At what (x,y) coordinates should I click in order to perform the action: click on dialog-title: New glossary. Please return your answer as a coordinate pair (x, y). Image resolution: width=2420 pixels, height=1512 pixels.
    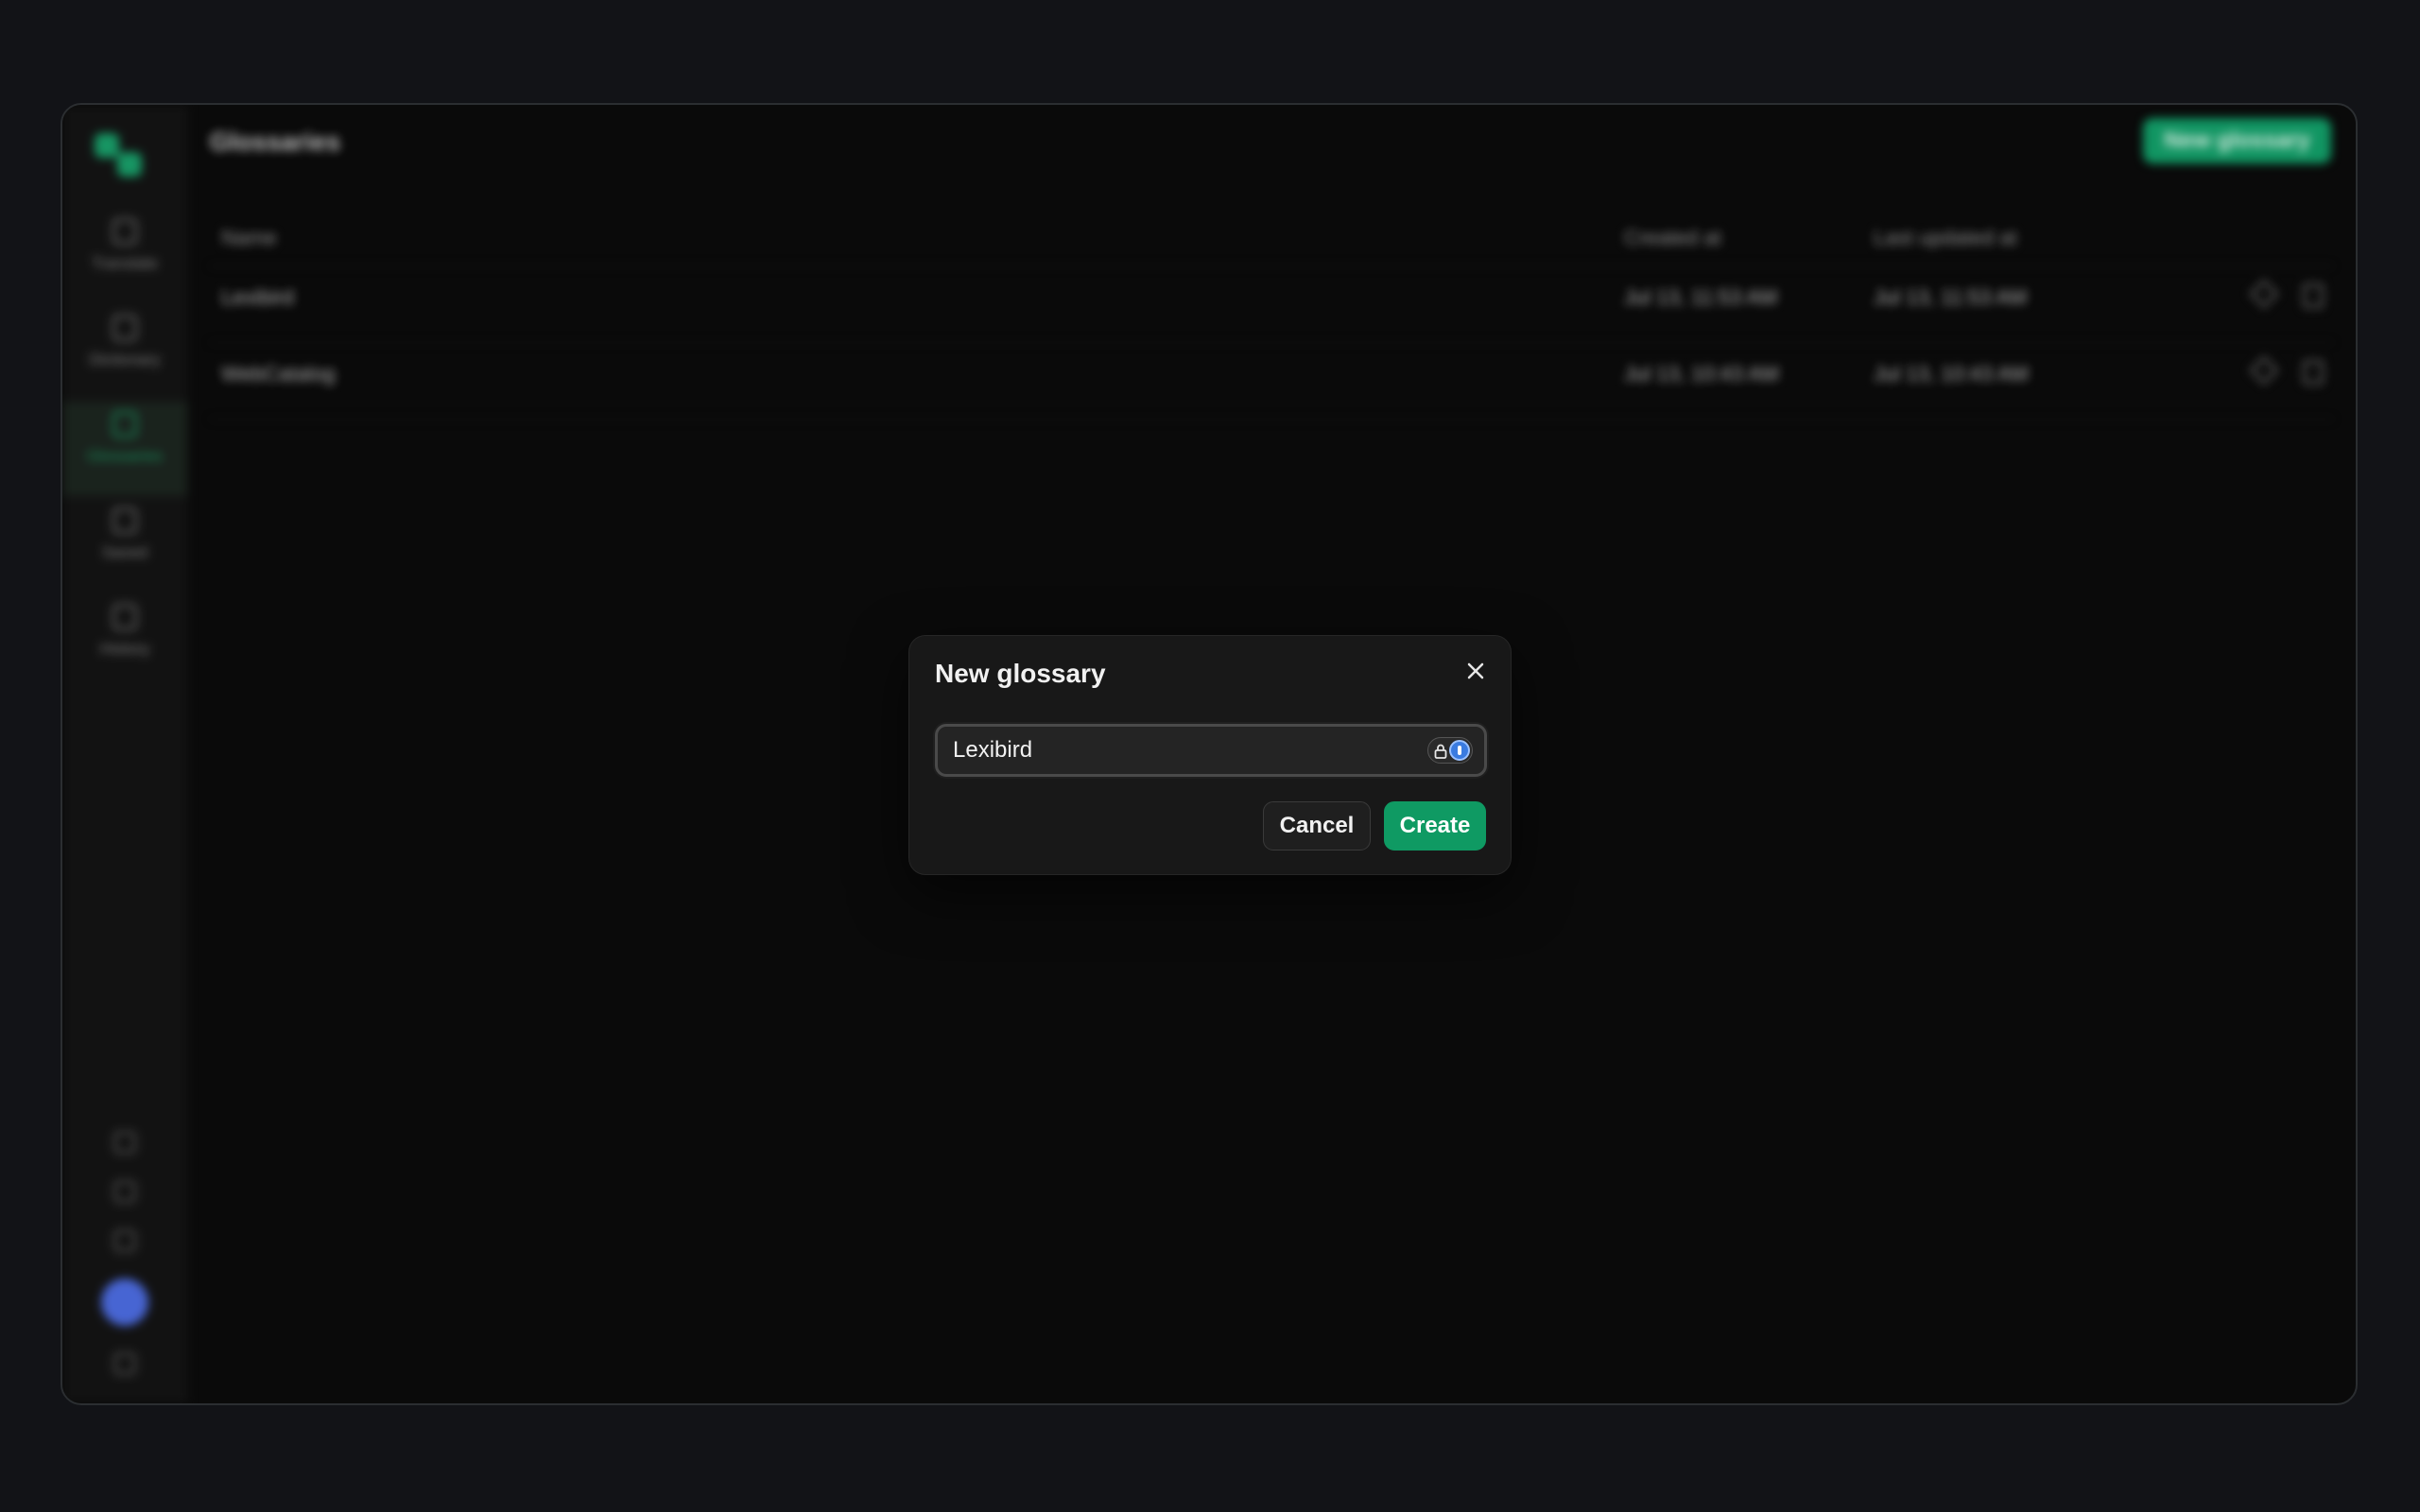
    Looking at the image, I should click on (1020, 673).